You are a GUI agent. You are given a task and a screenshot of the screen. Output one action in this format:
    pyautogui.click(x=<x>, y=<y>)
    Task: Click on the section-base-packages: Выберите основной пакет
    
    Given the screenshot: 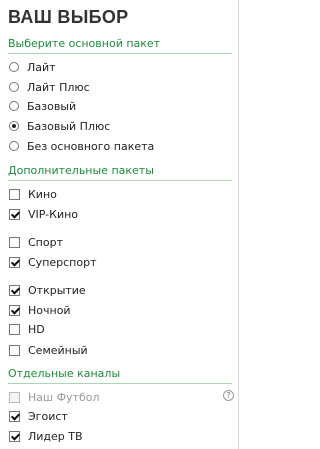 What is the action you would take?
    pyautogui.click(x=120, y=45)
    